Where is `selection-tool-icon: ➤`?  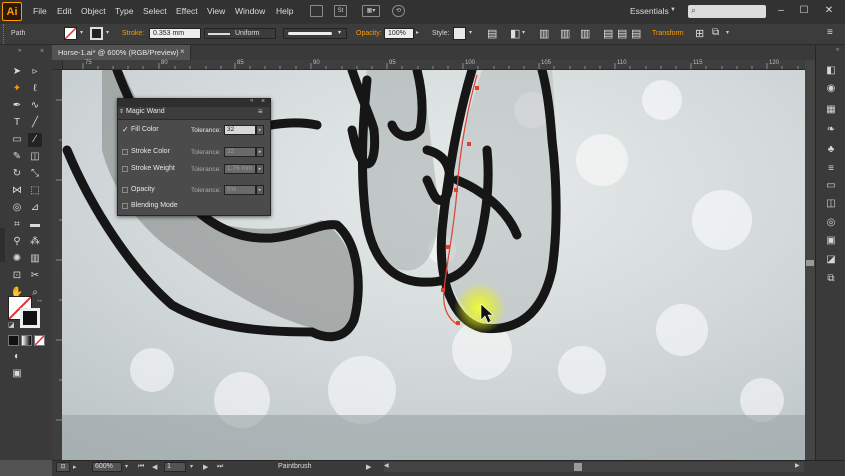
selection-tool-icon: ➤ is located at coordinates (17, 72).